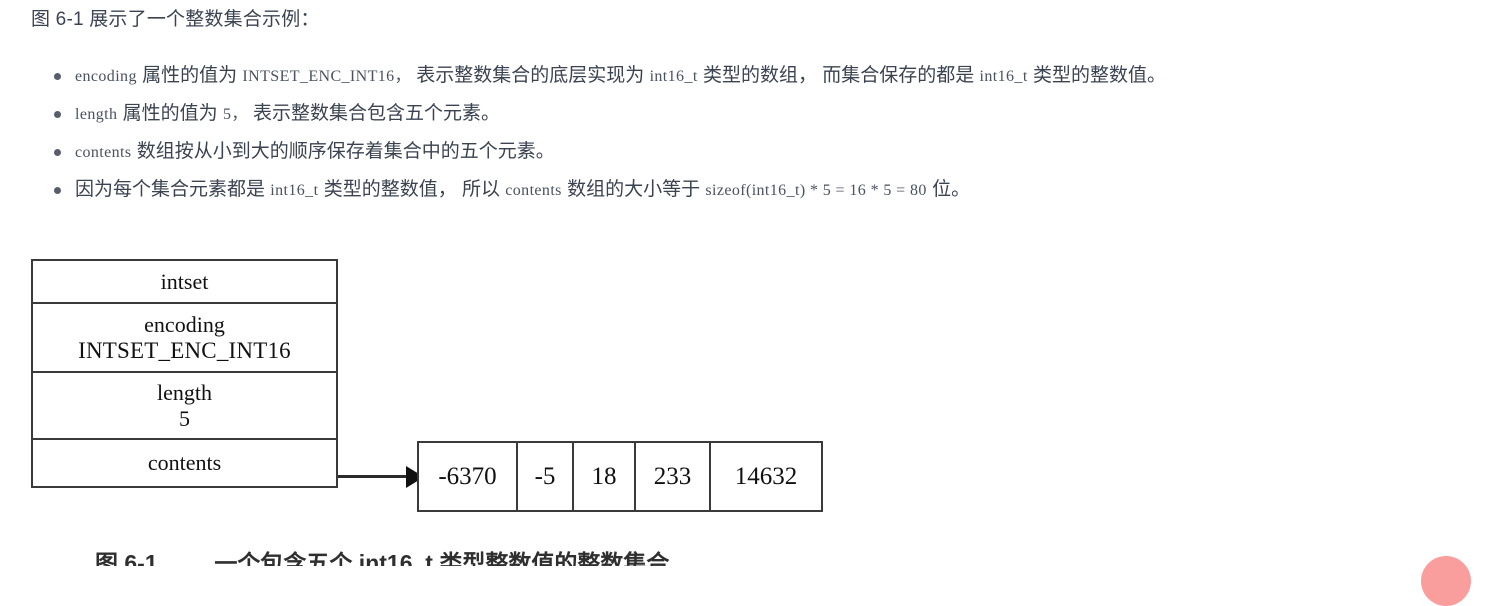 This screenshot has width=1511, height=606. I want to click on struct-length-label: length, so click(184, 392).